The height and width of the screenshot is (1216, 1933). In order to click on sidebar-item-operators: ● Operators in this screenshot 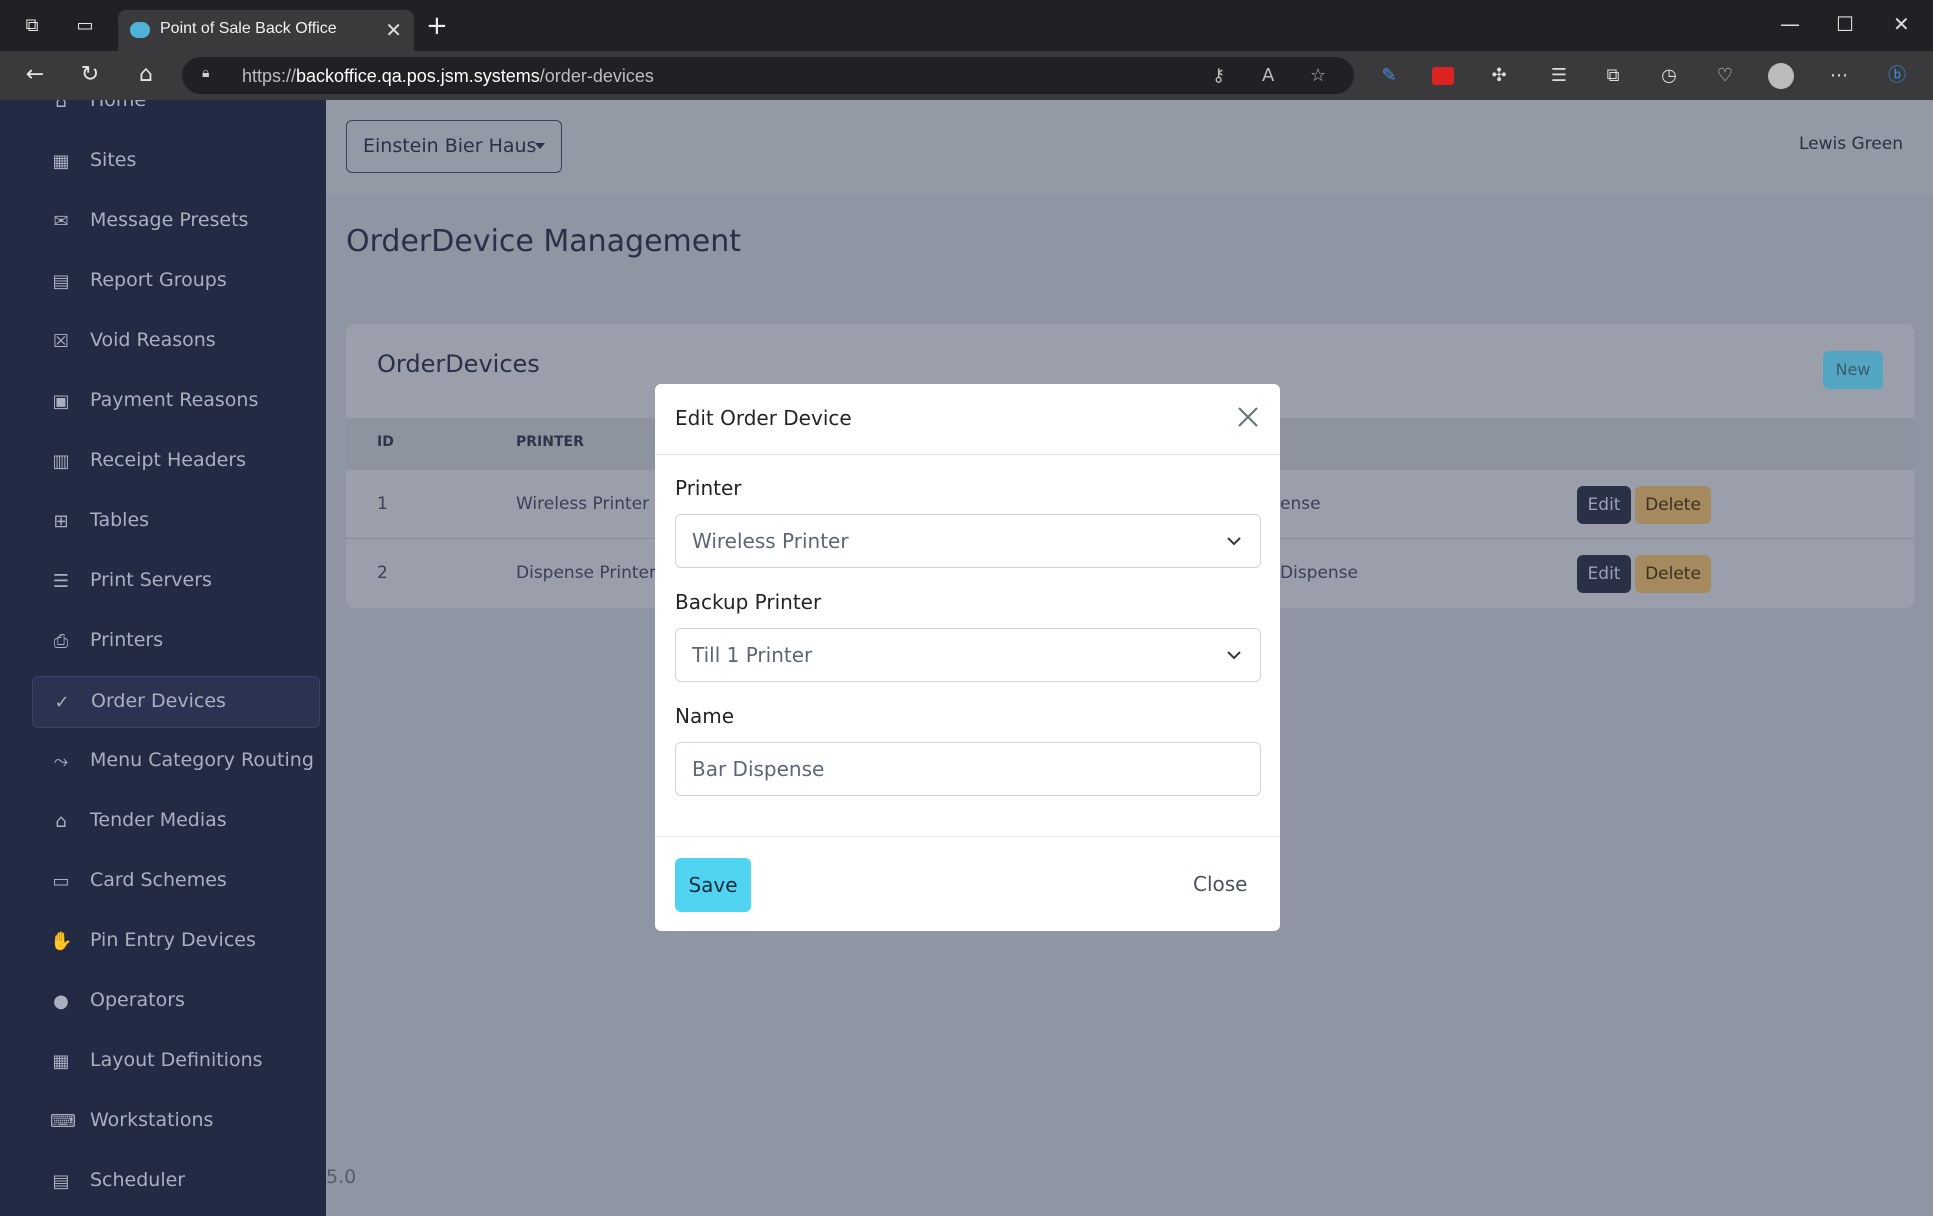, I will do `click(176, 1002)`.